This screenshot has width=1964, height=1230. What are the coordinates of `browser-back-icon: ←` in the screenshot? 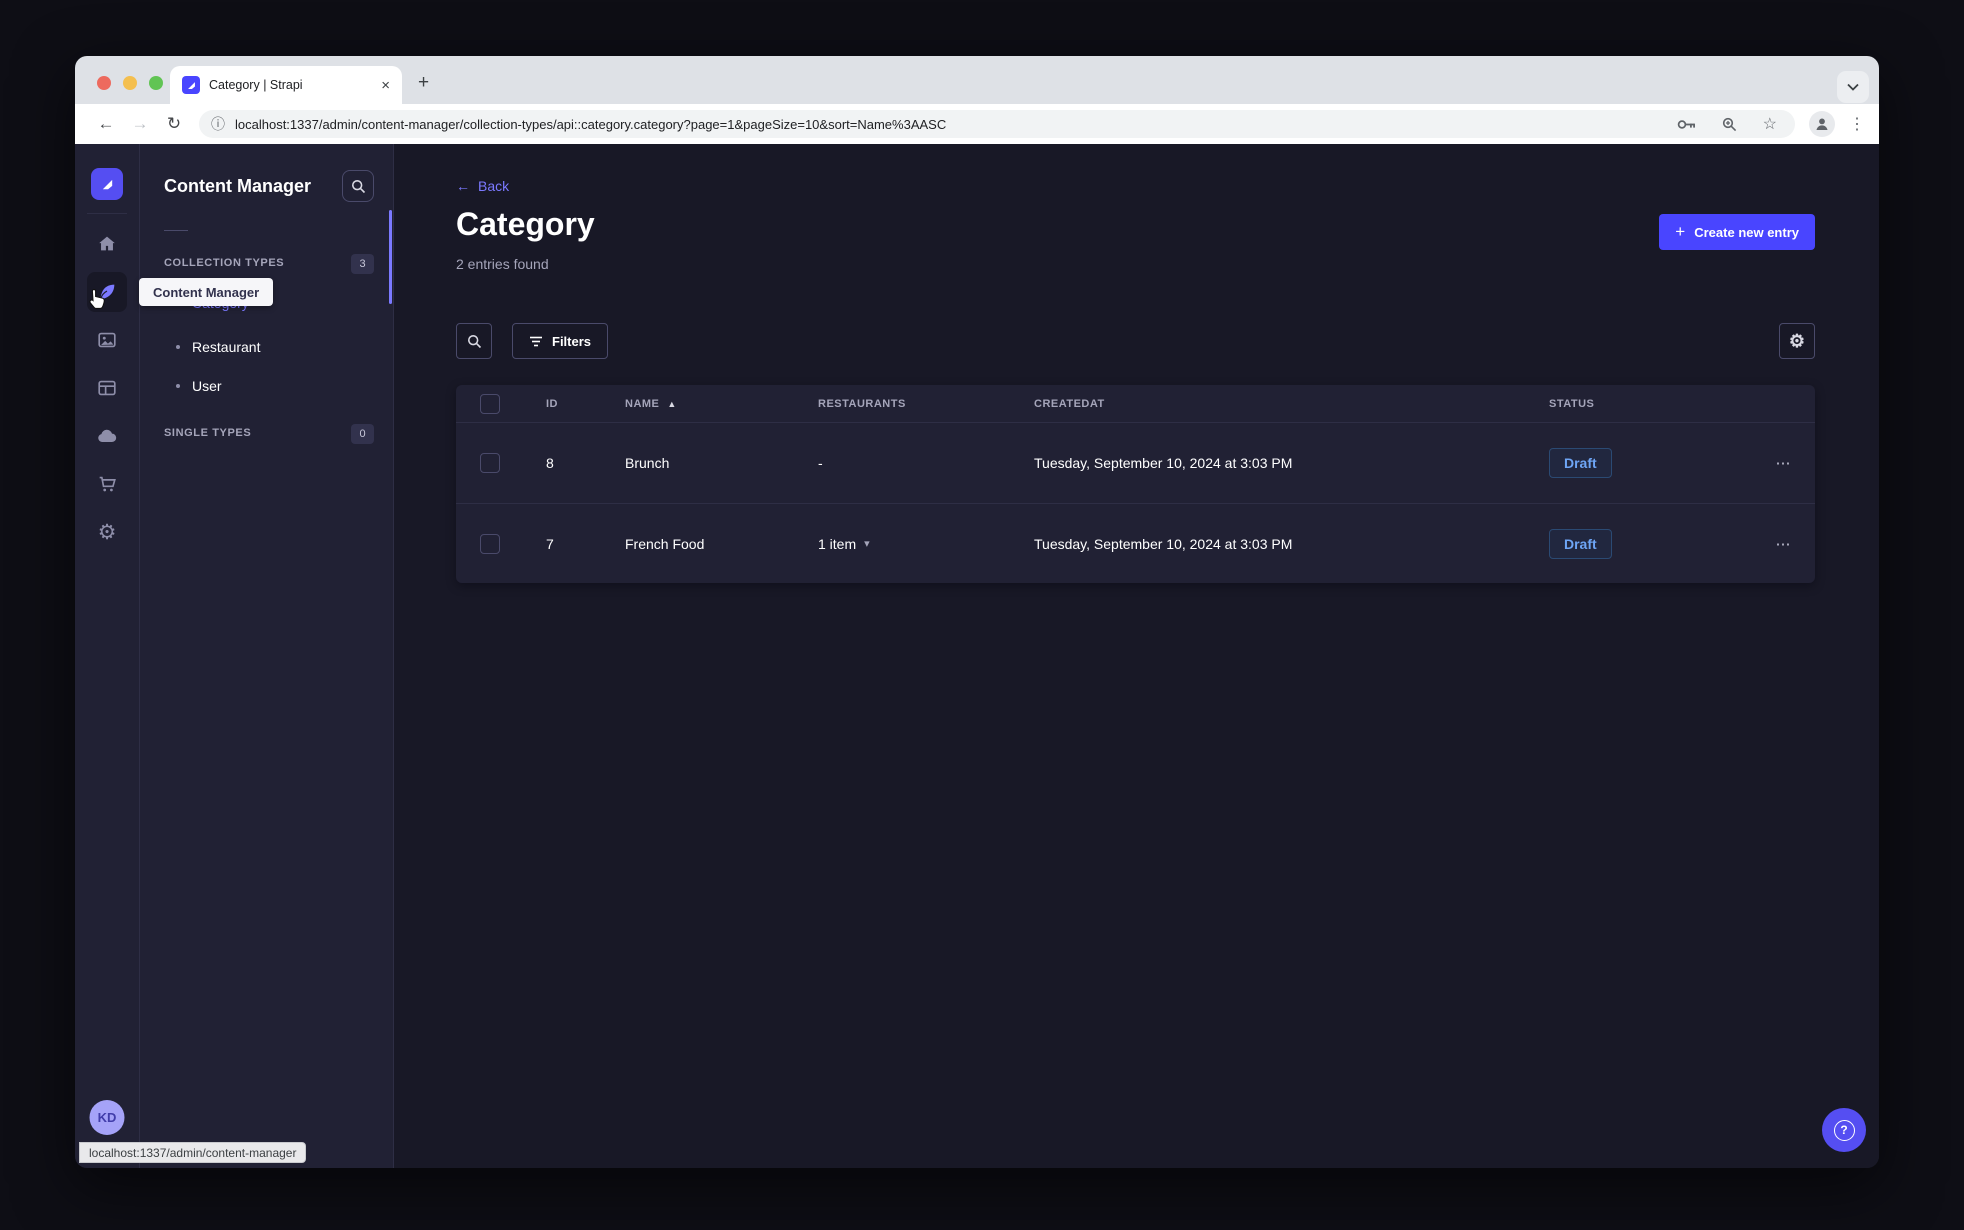 It's located at (106, 124).